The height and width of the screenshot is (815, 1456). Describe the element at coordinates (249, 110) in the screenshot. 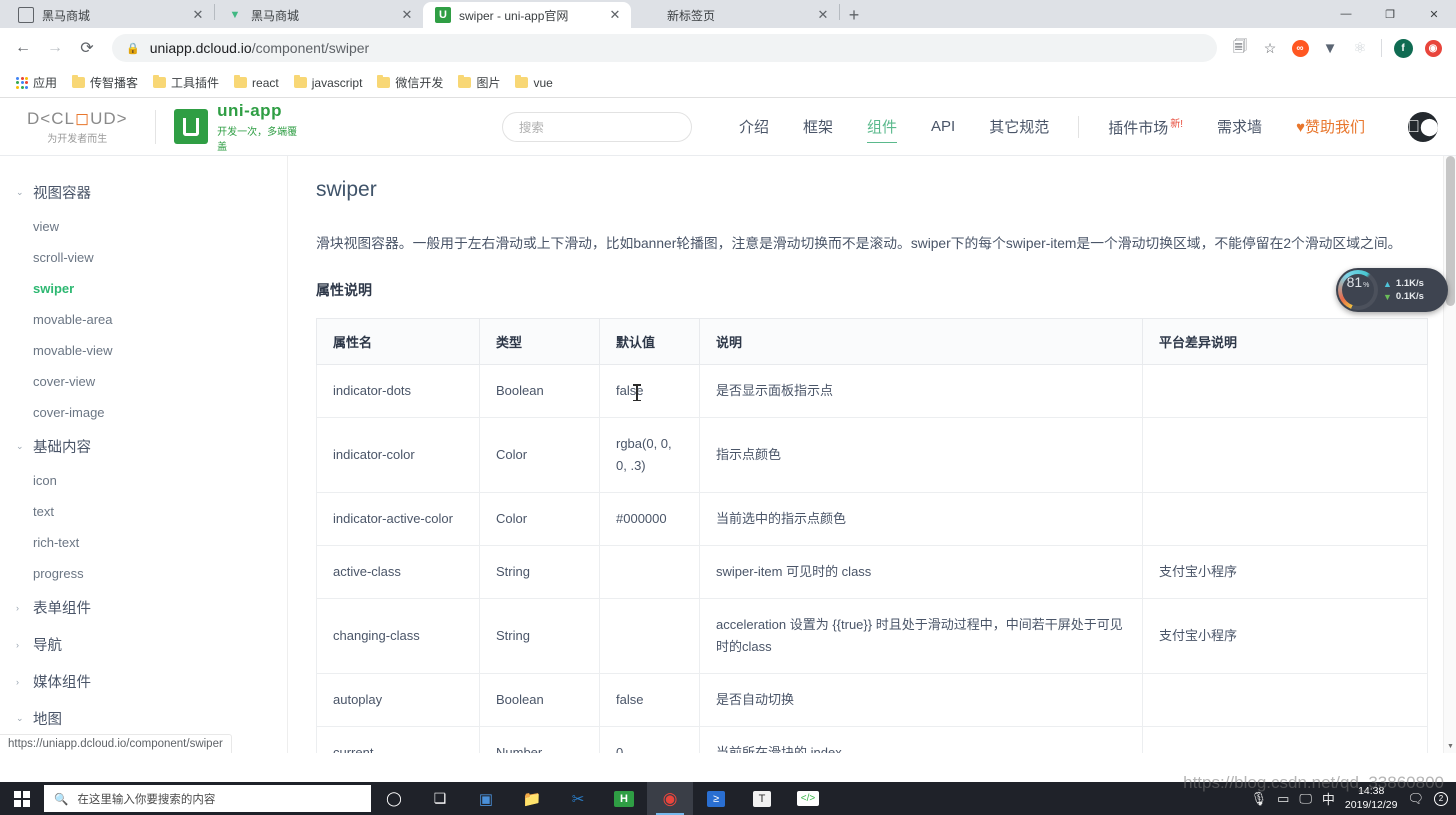

I see `uniapp-name: uni-app` at that location.